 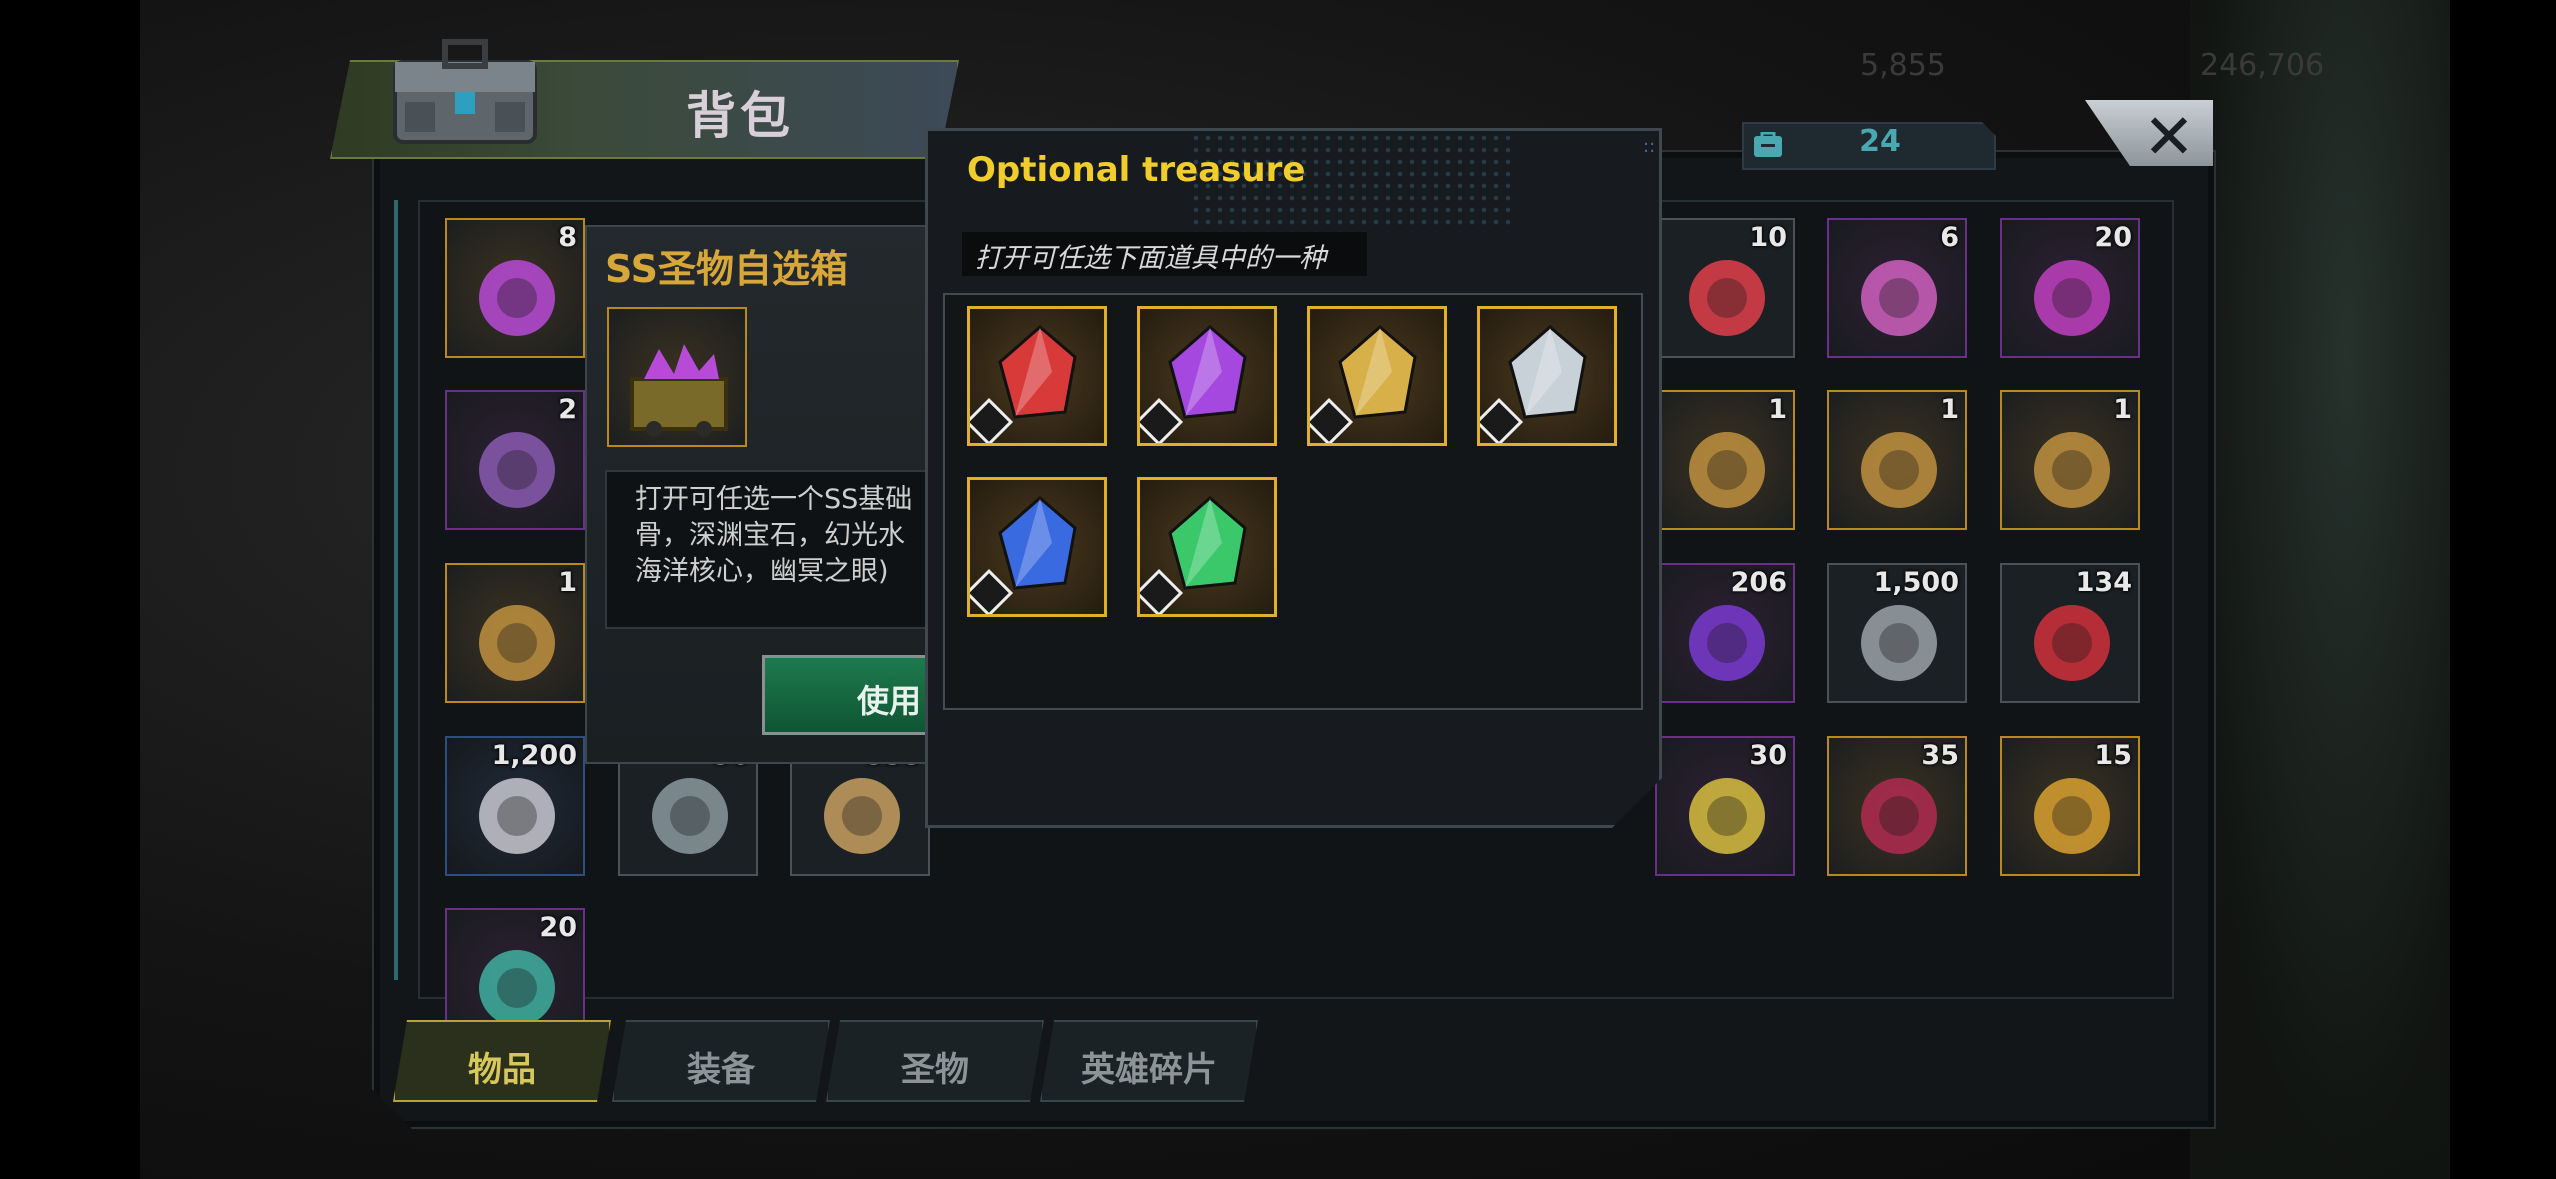 I want to click on description-line: 打开可任选一个SS基础, so click(x=774, y=499).